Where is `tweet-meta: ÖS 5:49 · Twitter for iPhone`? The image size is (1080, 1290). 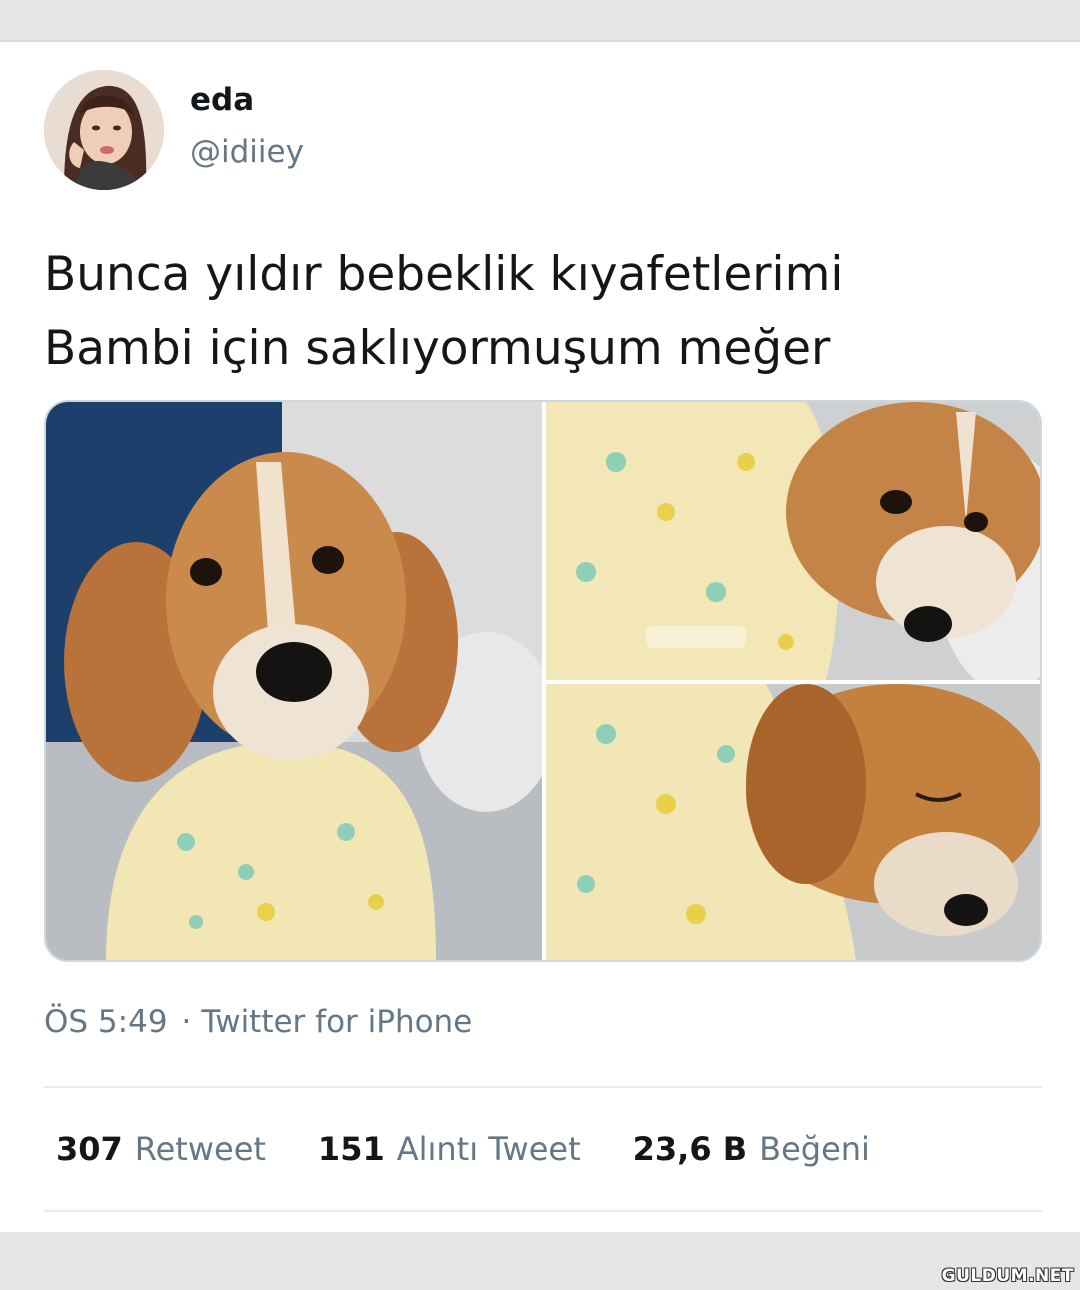
tweet-meta: ÖS 5:49 · Twitter for iPhone is located at coordinates (258, 1022).